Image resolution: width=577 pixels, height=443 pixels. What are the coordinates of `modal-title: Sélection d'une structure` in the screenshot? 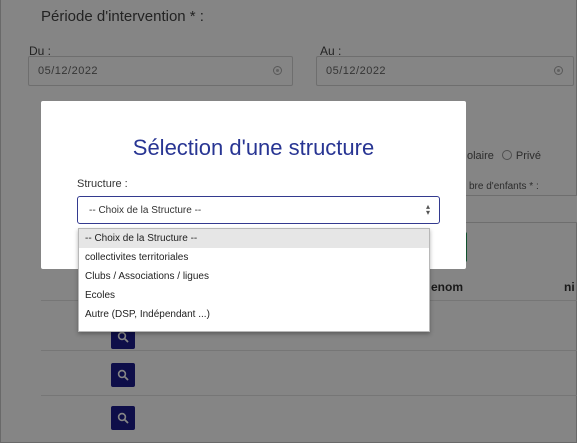 It's located at (253, 147).